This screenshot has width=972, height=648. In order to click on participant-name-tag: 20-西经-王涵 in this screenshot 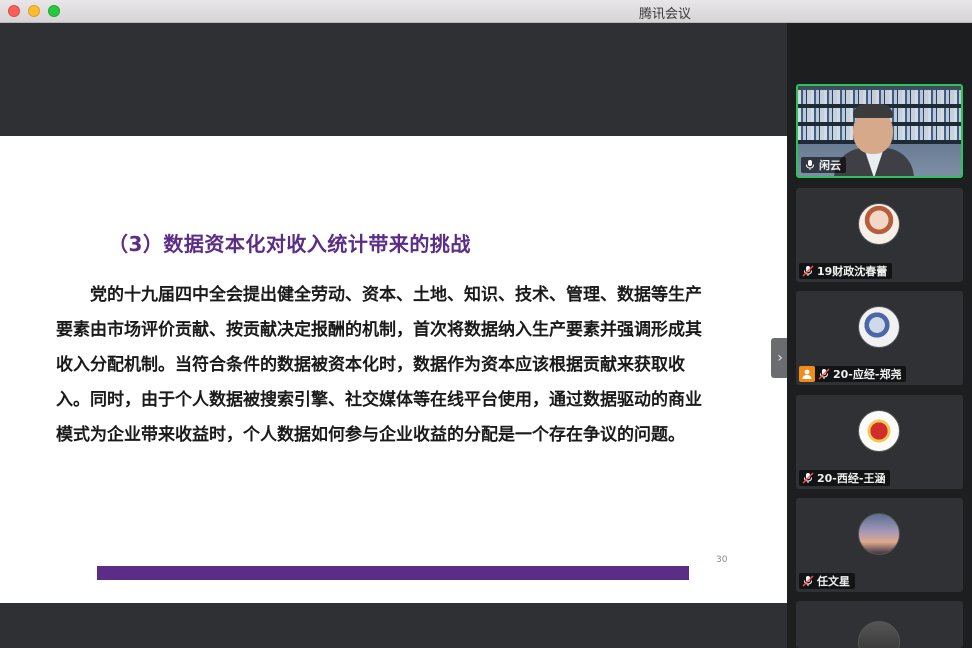, I will do `click(845, 478)`.